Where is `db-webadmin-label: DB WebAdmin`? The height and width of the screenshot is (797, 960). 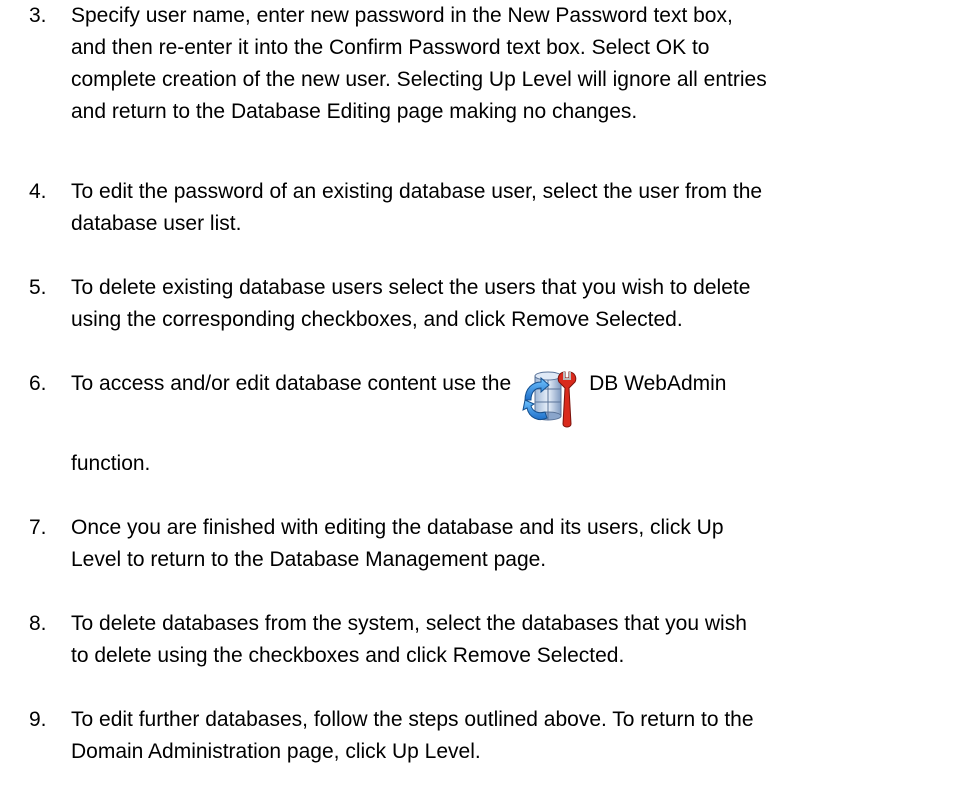 db-webadmin-label: DB WebAdmin is located at coordinates (658, 383).